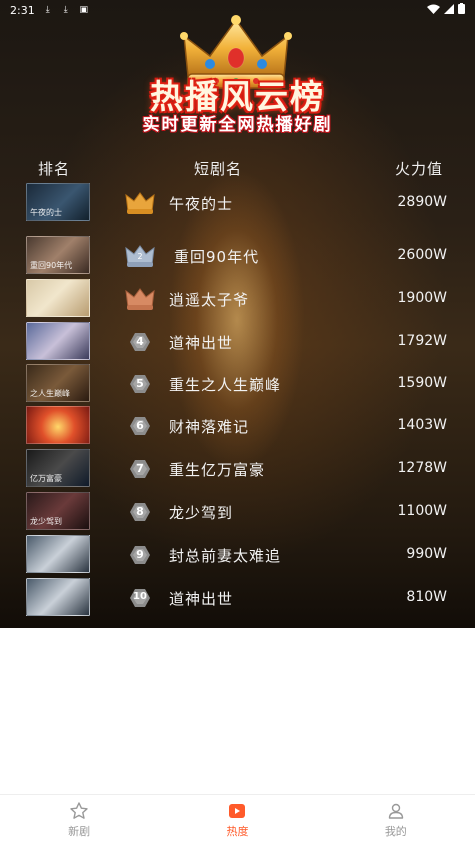 This screenshot has height=844, width=475. What do you see at coordinates (79, 831) in the screenshot?
I see `tab-label: 新剧` at bounding box center [79, 831].